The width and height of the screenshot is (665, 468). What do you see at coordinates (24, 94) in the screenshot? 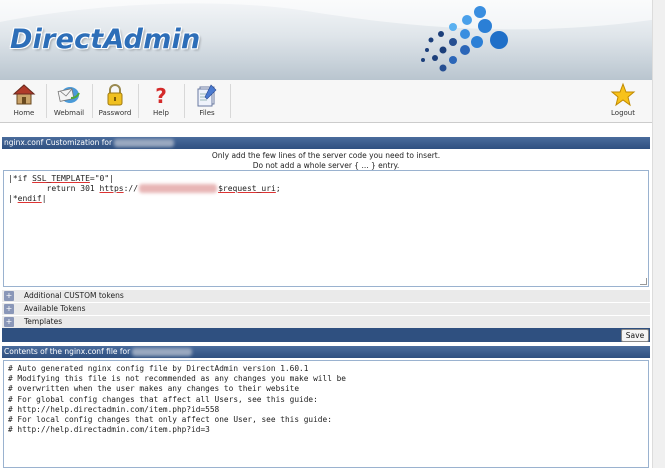
I see `home-icon` at bounding box center [24, 94].